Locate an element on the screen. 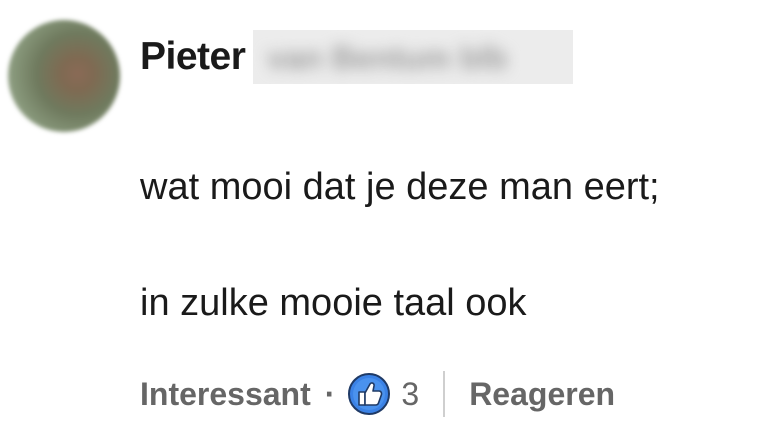 The image size is (762, 446). thumbs-up-icon is located at coordinates (369, 394).